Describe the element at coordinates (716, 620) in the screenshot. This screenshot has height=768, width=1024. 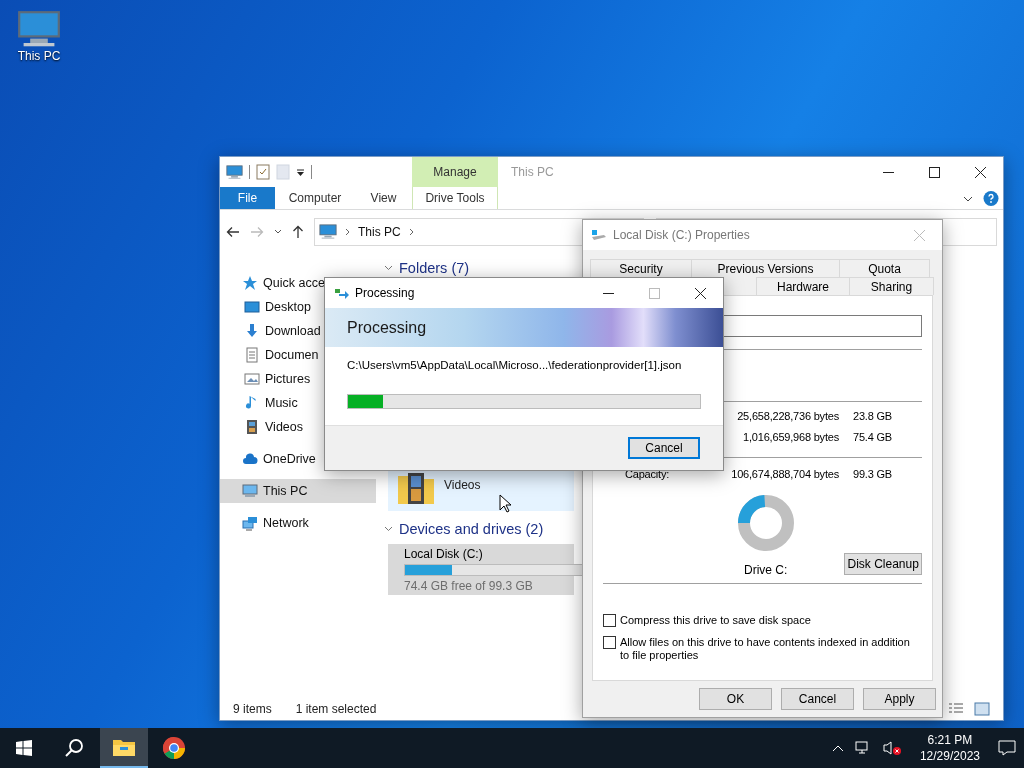
I see `checkbox-label: Compress this drive to save disk space` at that location.